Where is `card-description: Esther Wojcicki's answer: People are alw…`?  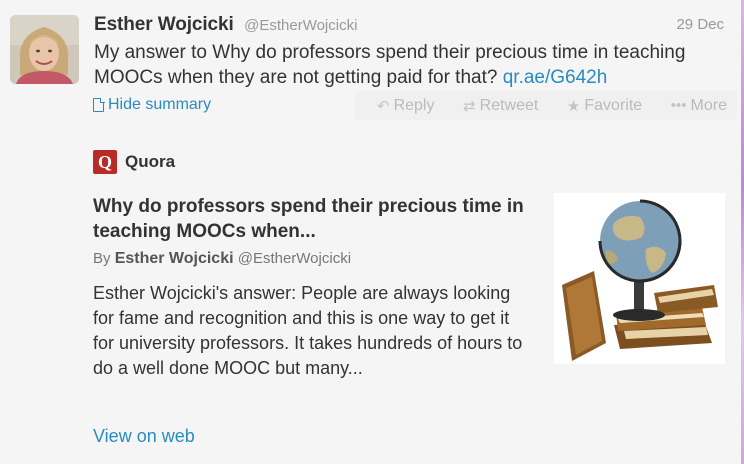 card-description: Esther Wojcicki's answer: People are alw… is located at coordinates (308, 330).